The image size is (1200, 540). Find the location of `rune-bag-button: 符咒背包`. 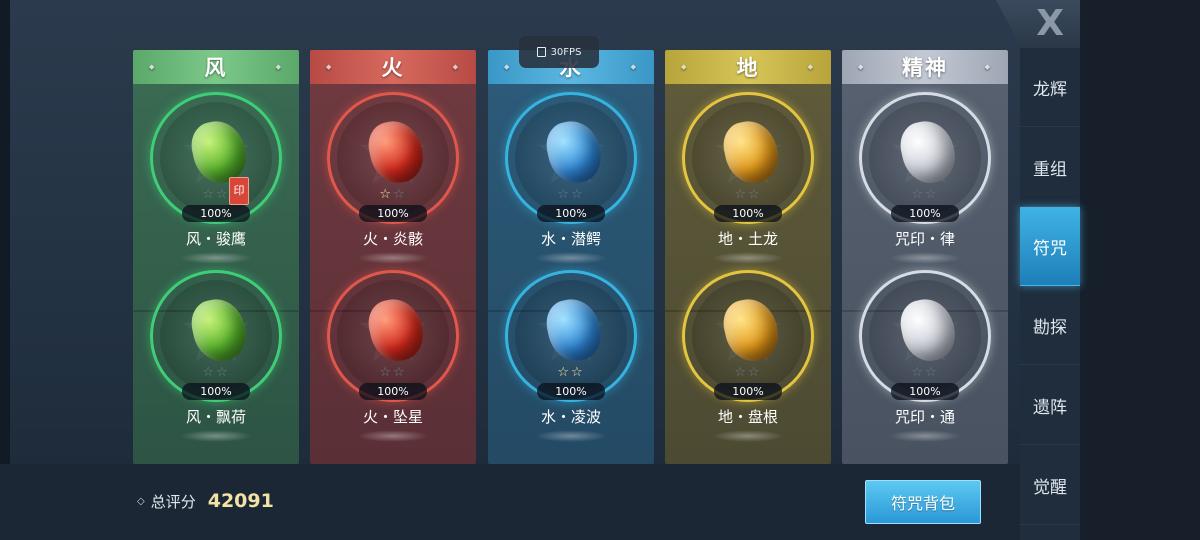

rune-bag-button: 符咒背包 is located at coordinates (923, 502).